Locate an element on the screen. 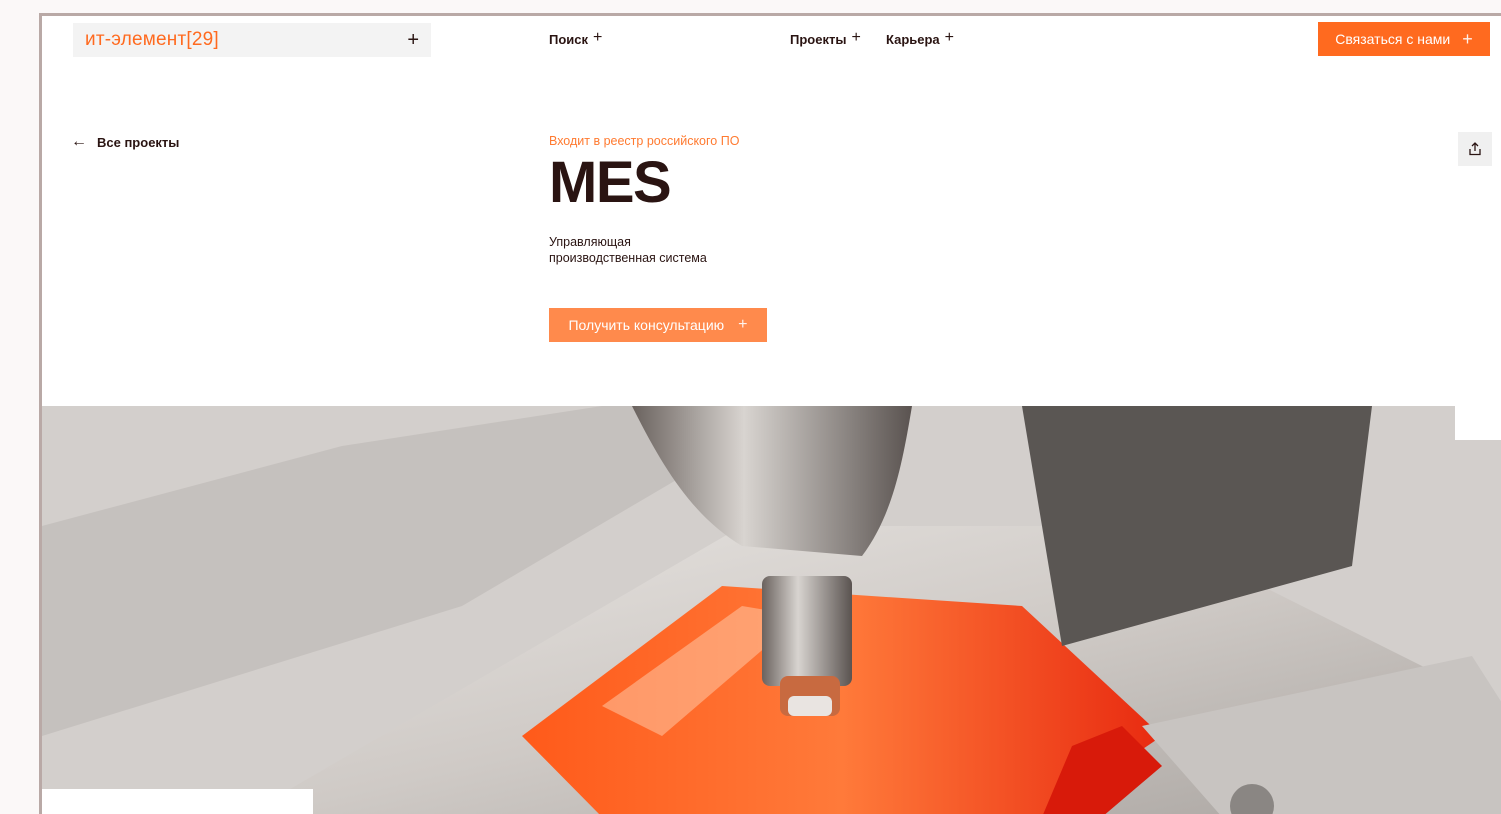  nav-search: Поиск + is located at coordinates (576, 38).